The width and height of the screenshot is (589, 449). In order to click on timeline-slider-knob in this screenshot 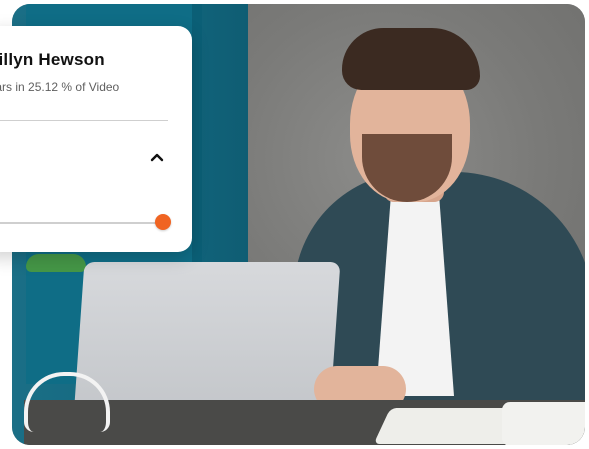, I will do `click(163, 222)`.